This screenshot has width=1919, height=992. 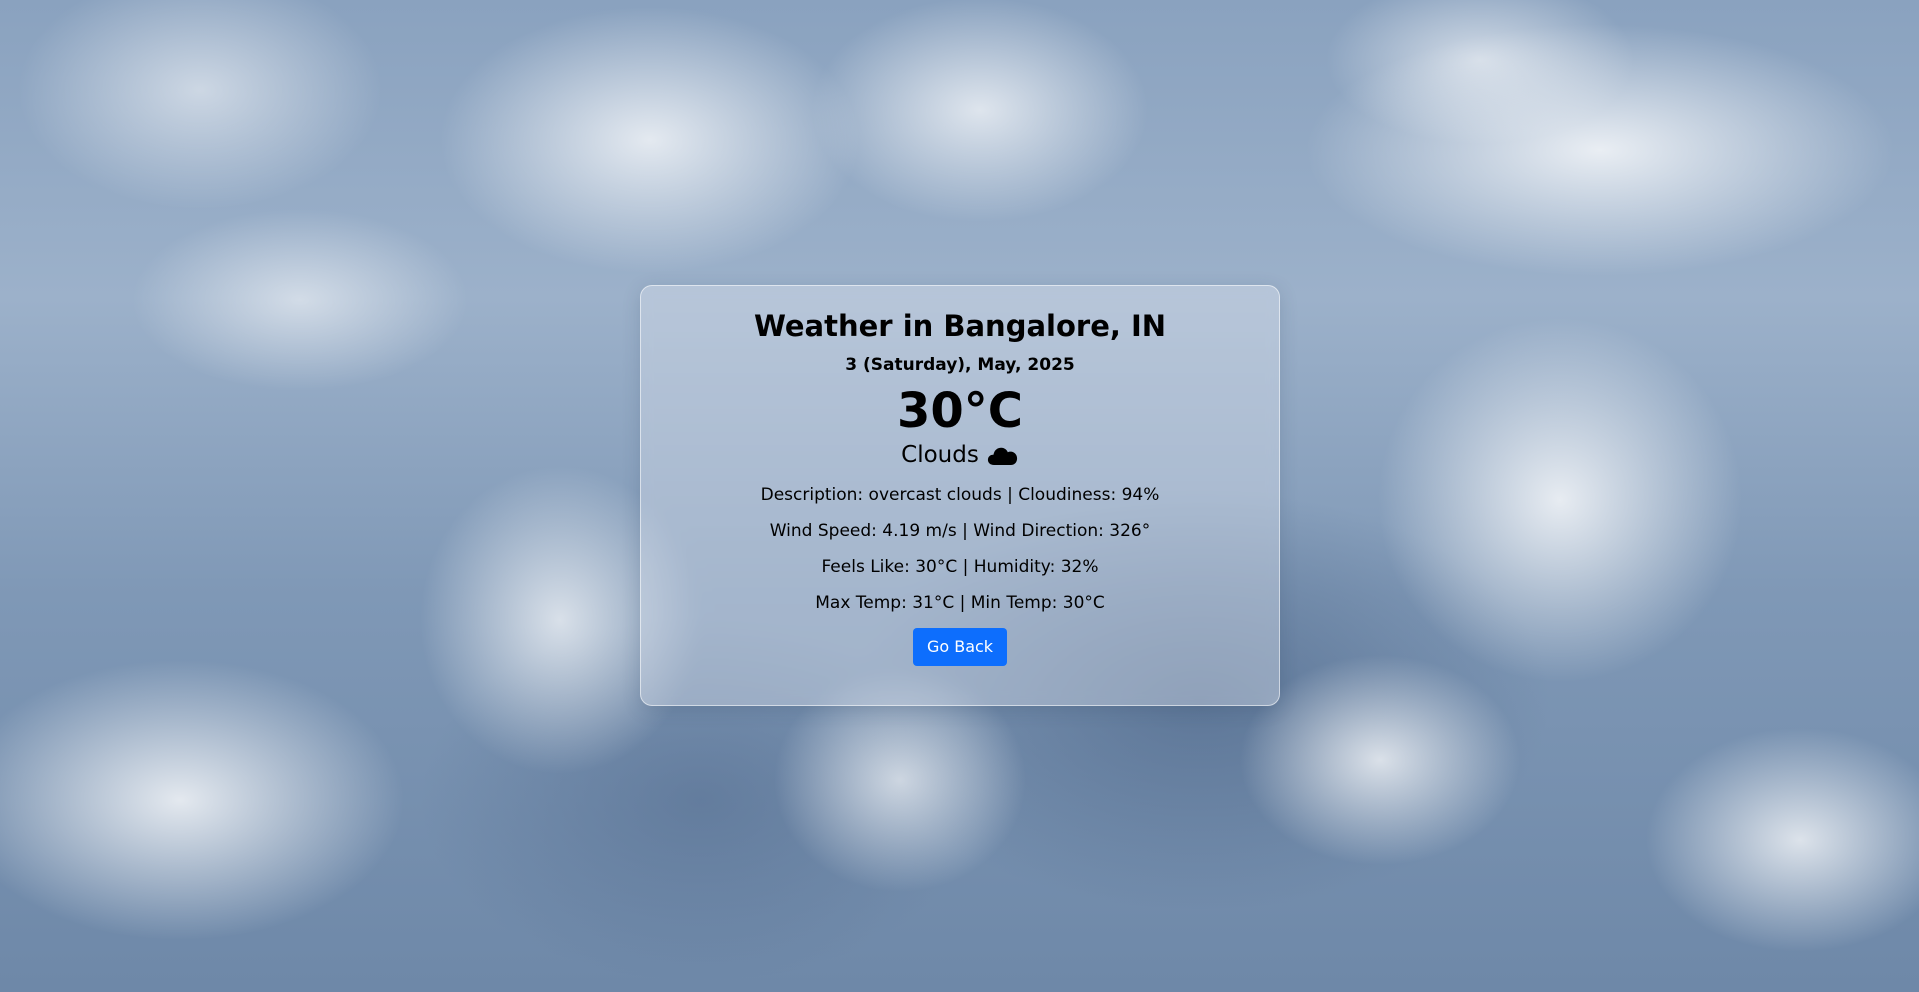 I want to click on temp-range-line: Max Temp: 31°C | Min Temp: 30°C, so click(x=960, y=603).